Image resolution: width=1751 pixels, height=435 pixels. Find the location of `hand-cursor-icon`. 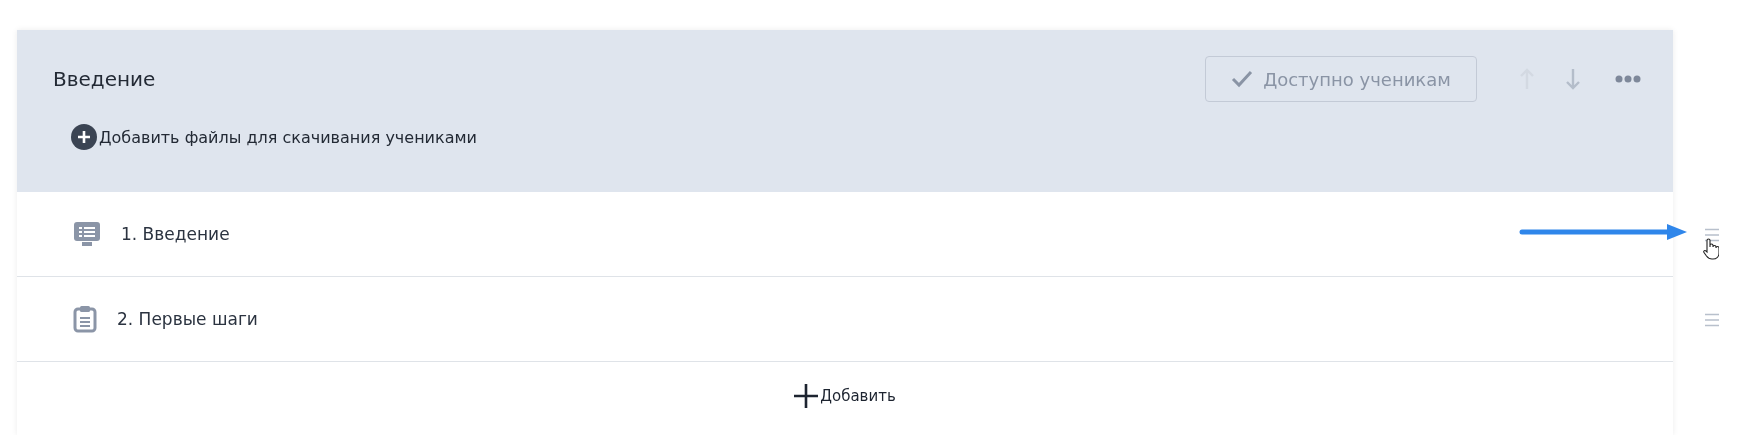

hand-cursor-icon is located at coordinates (1711, 249).